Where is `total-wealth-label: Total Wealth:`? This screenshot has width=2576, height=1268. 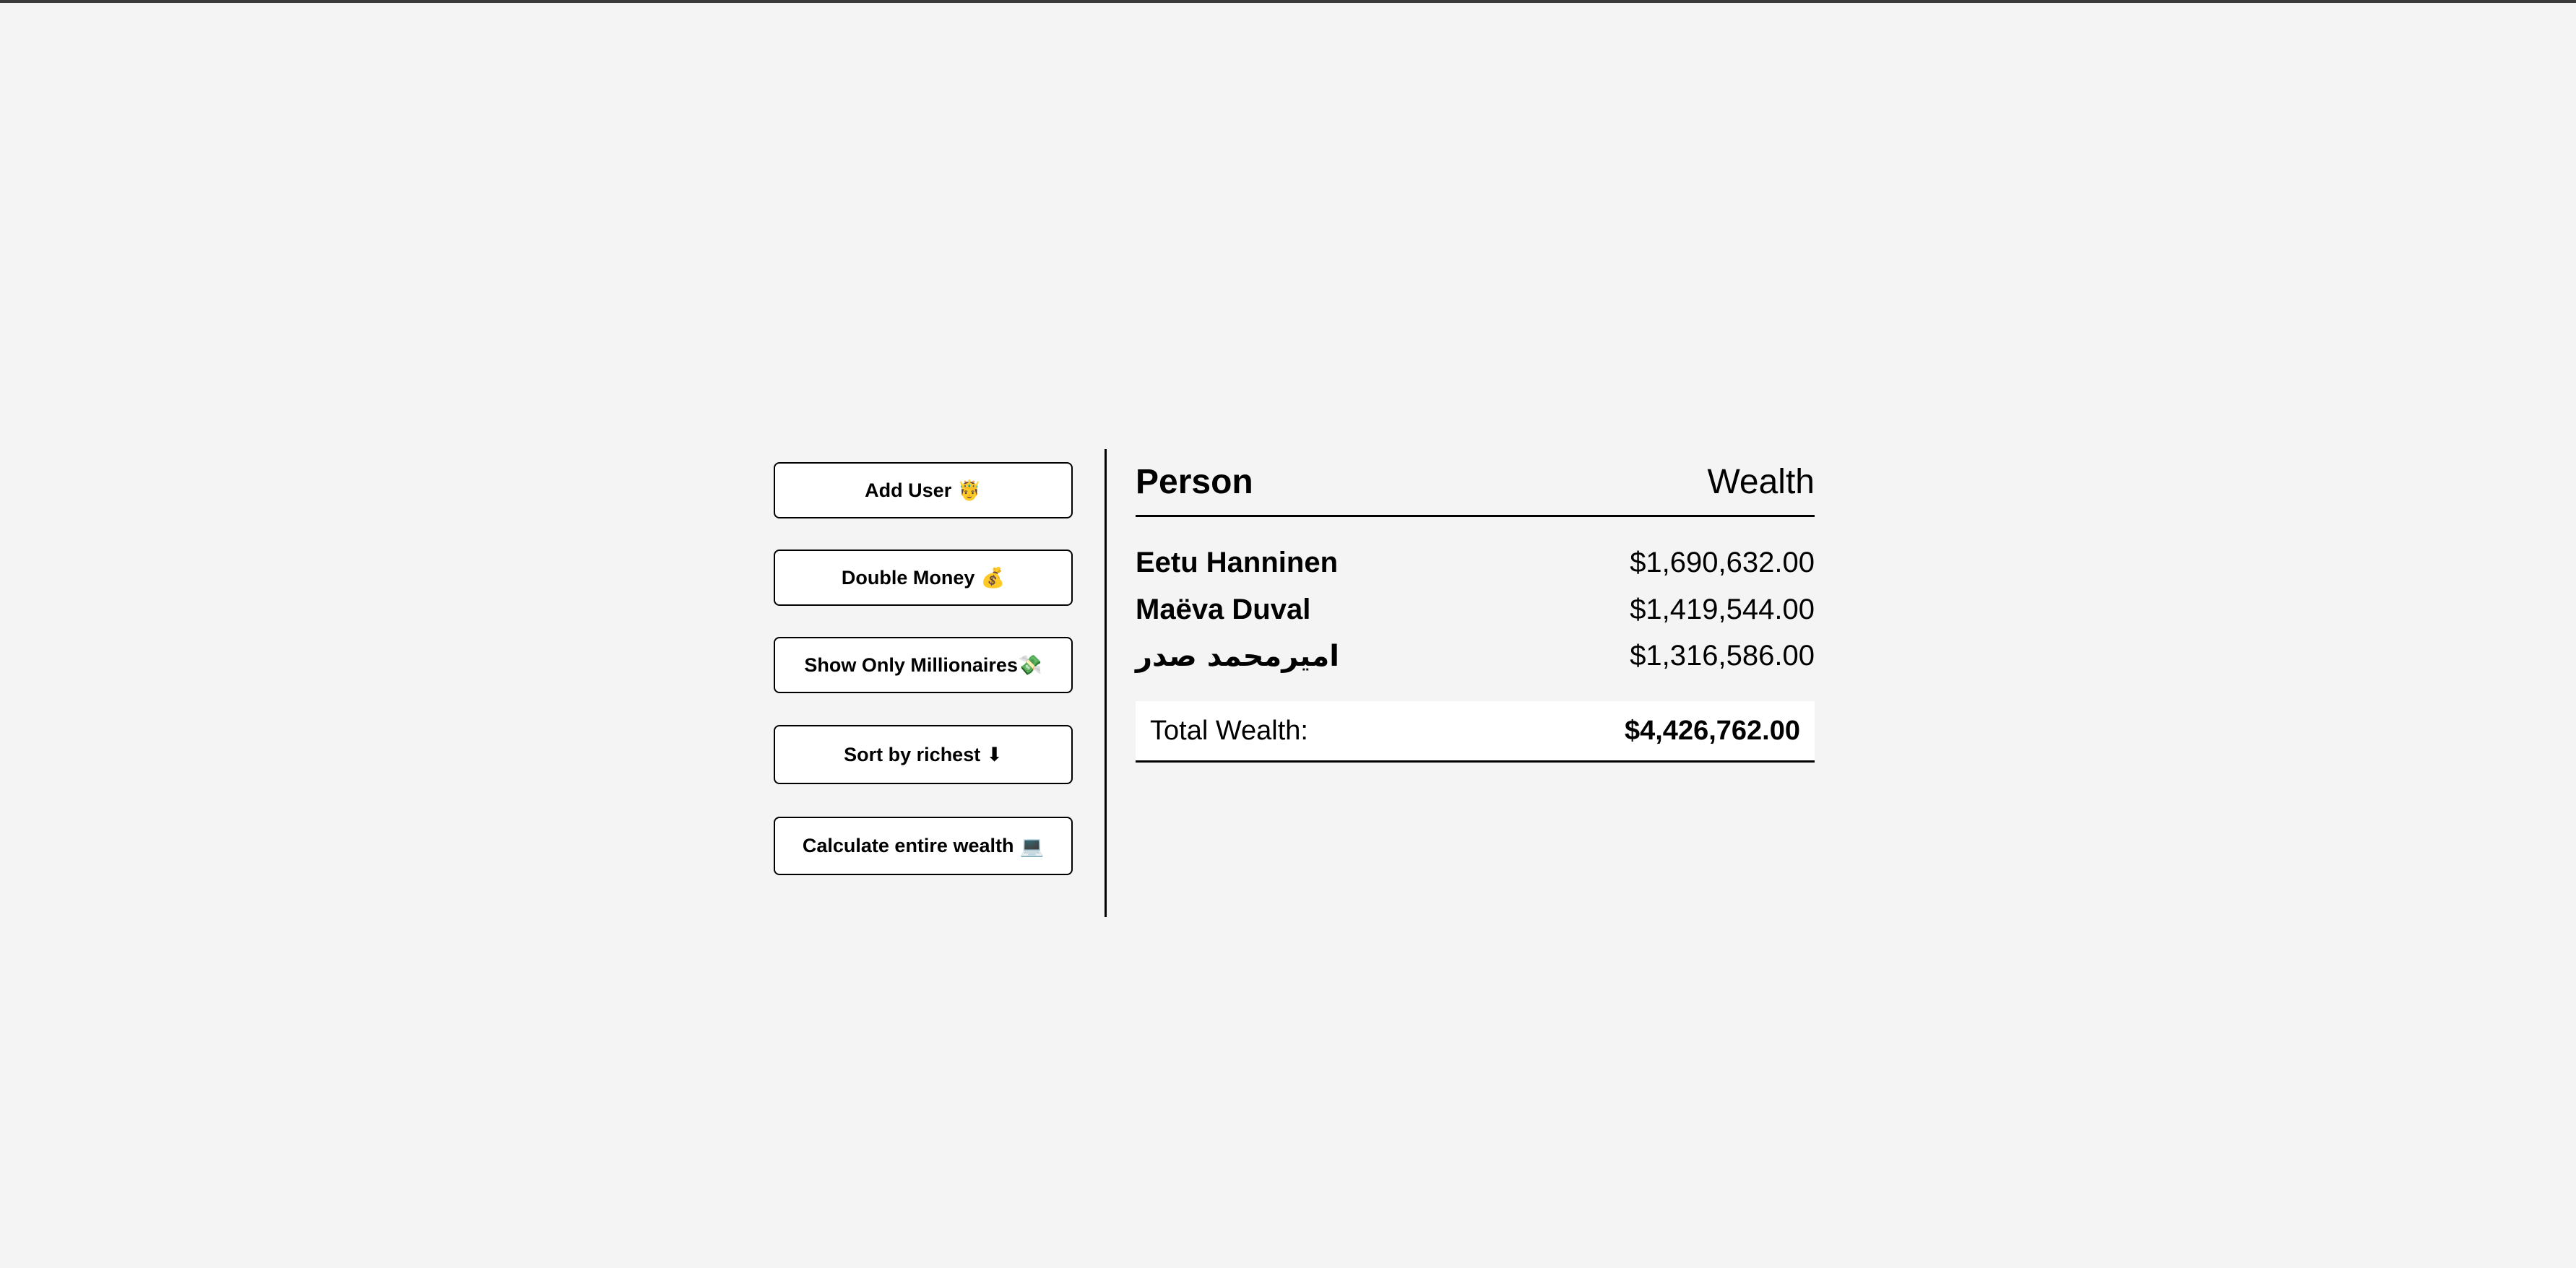
total-wealth-label: Total Wealth: is located at coordinates (1229, 731).